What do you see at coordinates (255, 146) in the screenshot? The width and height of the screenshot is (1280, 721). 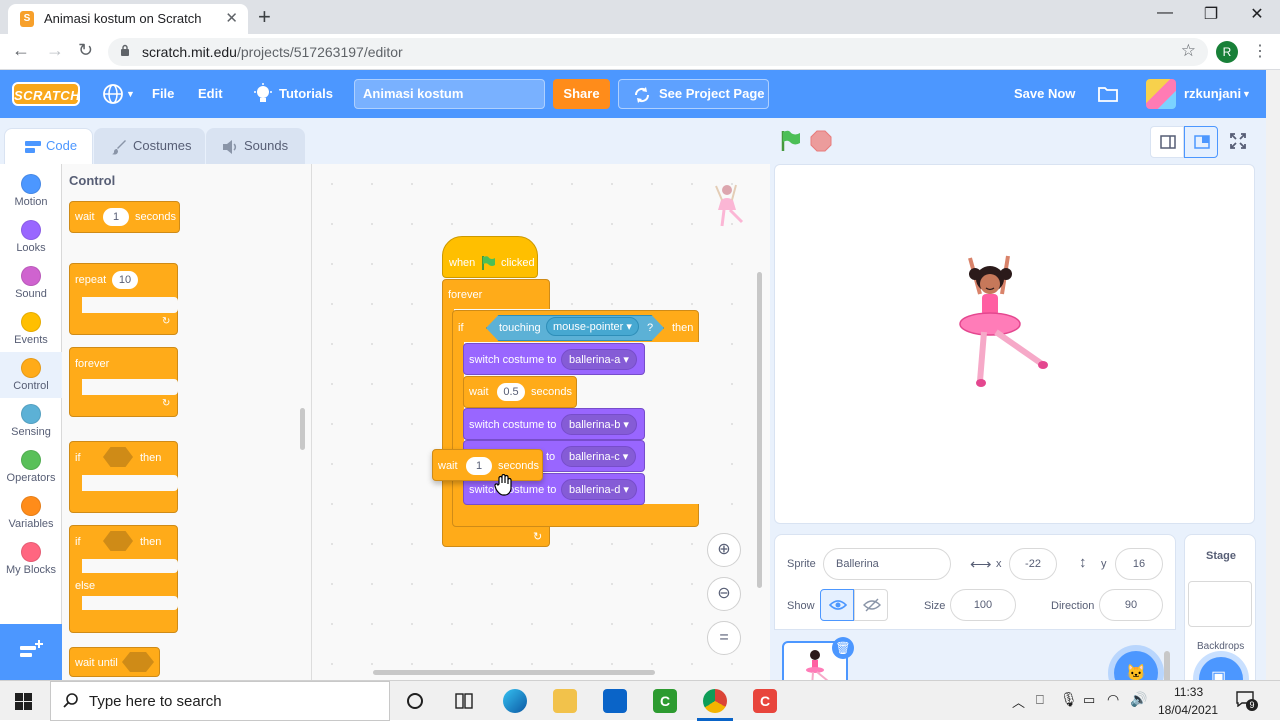 I see `tab-sounds: Sounds` at bounding box center [255, 146].